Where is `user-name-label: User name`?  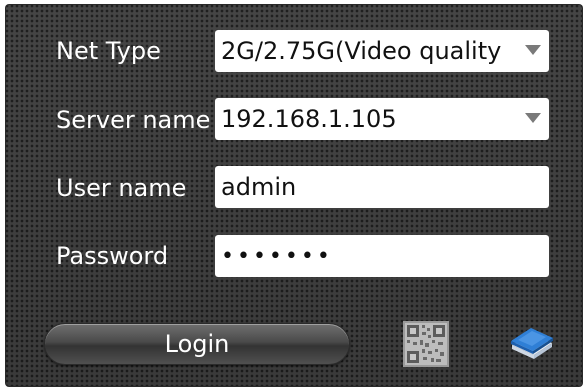 user-name-label: User name is located at coordinates (121, 188).